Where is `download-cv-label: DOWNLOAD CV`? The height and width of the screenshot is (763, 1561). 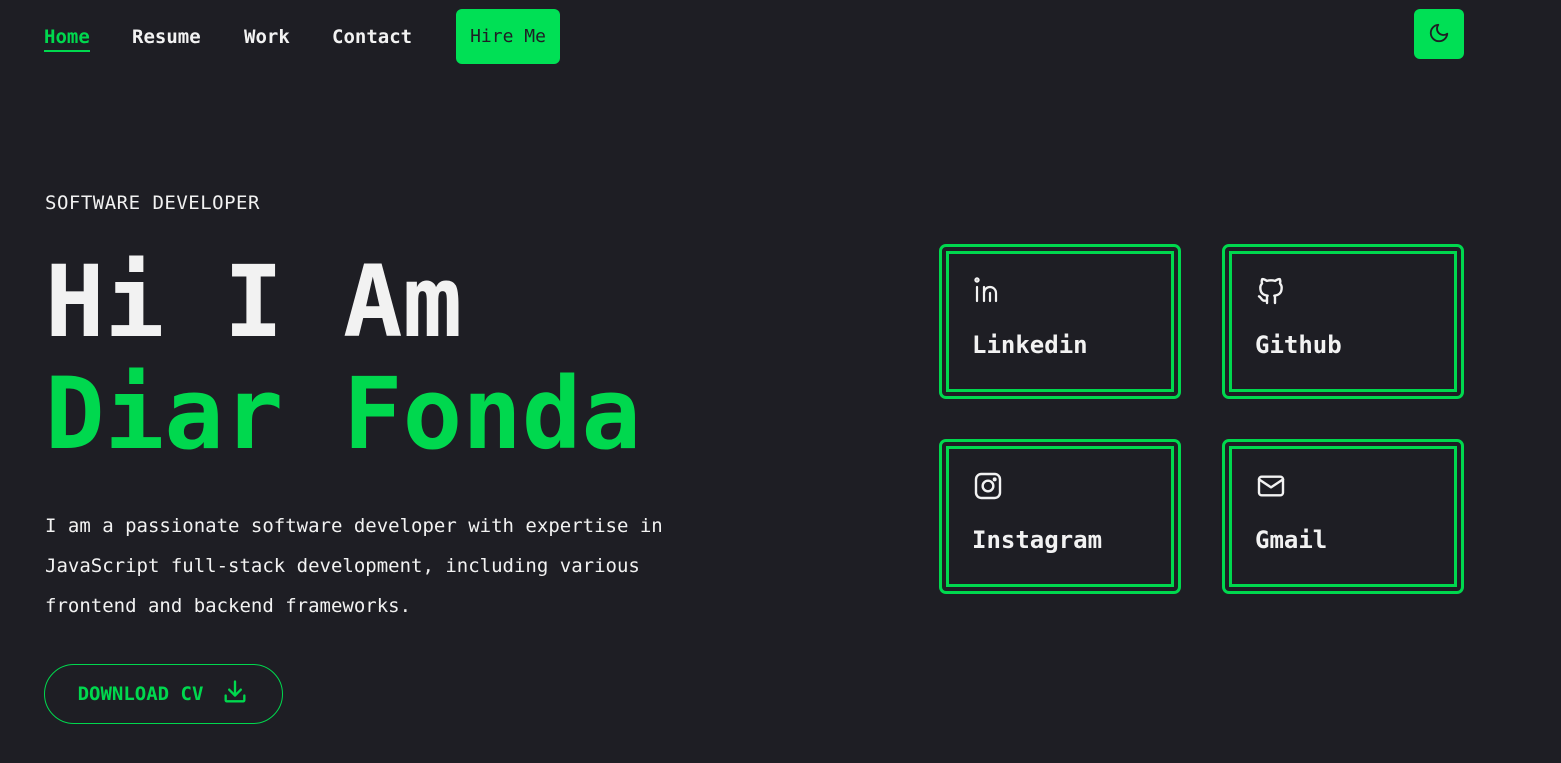 download-cv-label: DOWNLOAD CV is located at coordinates (140, 694).